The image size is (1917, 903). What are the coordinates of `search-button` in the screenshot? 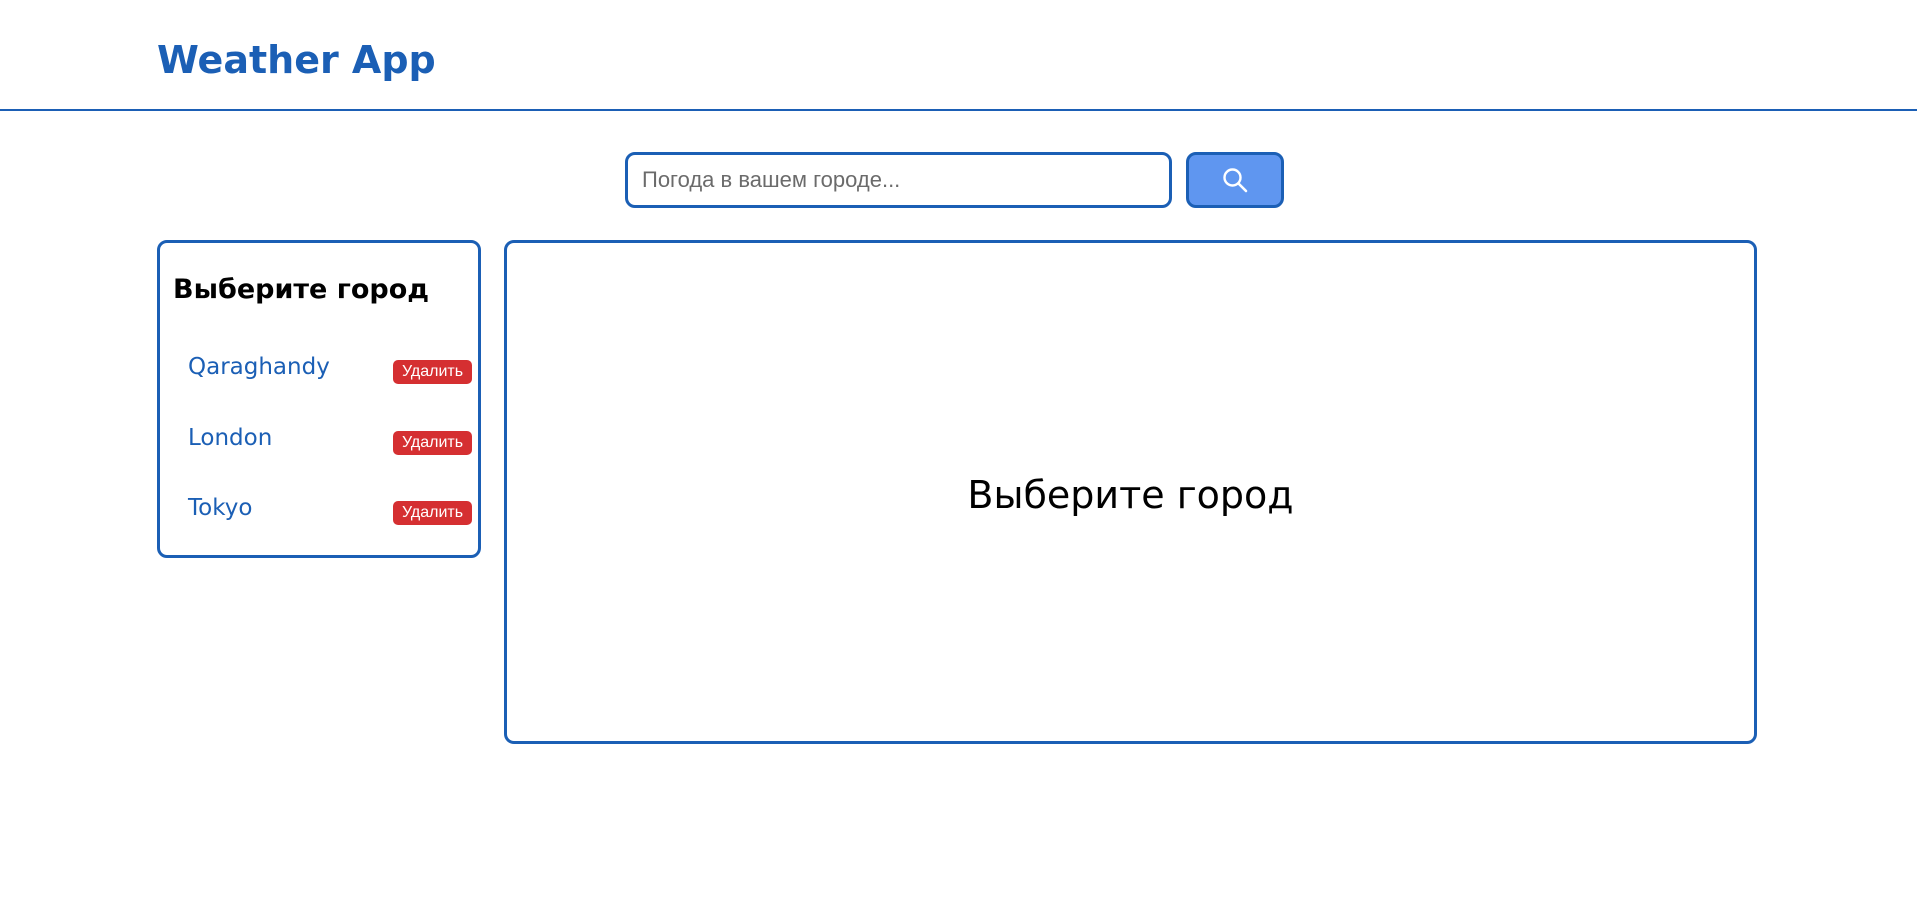 It's located at (1235, 180).